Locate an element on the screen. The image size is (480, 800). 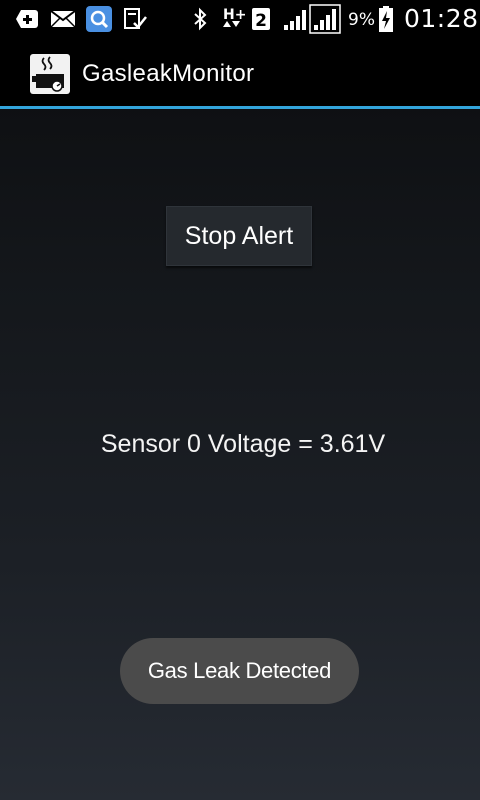
battery-percent: 9% is located at coordinates (361, 20).